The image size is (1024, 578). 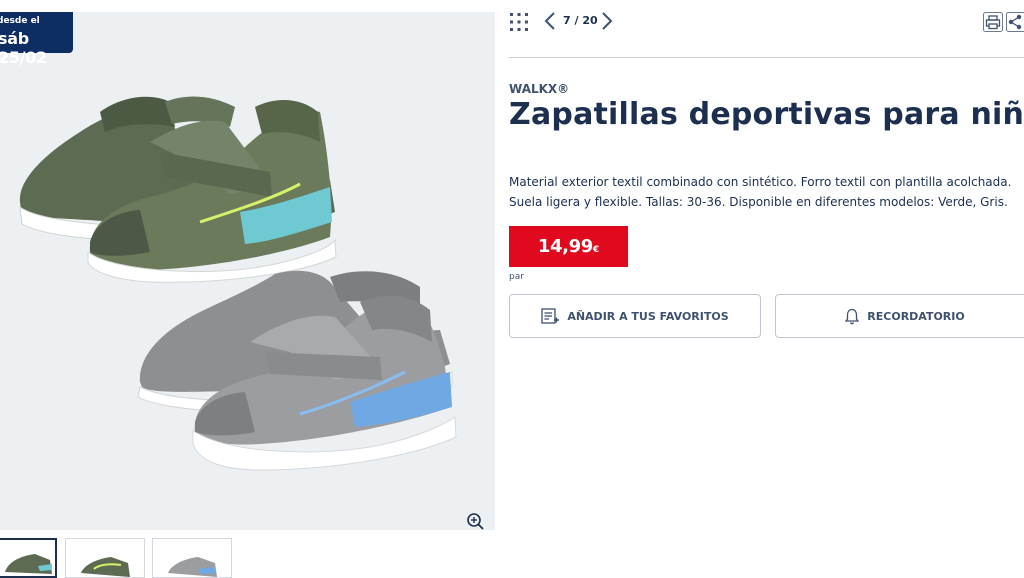 I want to click on price-currency: €, so click(x=596, y=250).